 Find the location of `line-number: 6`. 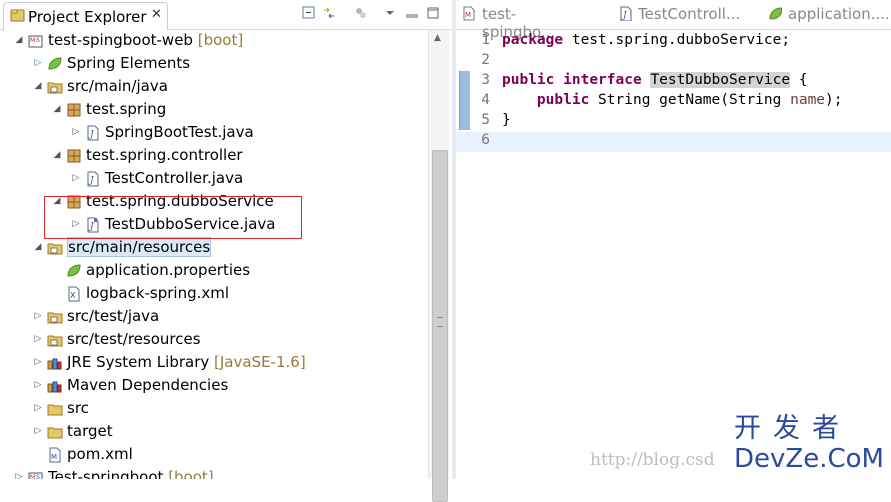

line-number: 6 is located at coordinates (485, 140).